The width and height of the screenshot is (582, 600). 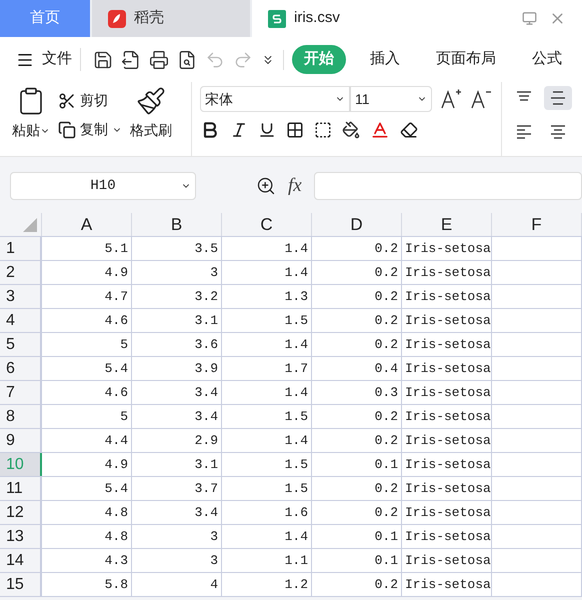 What do you see at coordinates (558, 98) in the screenshot?
I see `align-middle-button` at bounding box center [558, 98].